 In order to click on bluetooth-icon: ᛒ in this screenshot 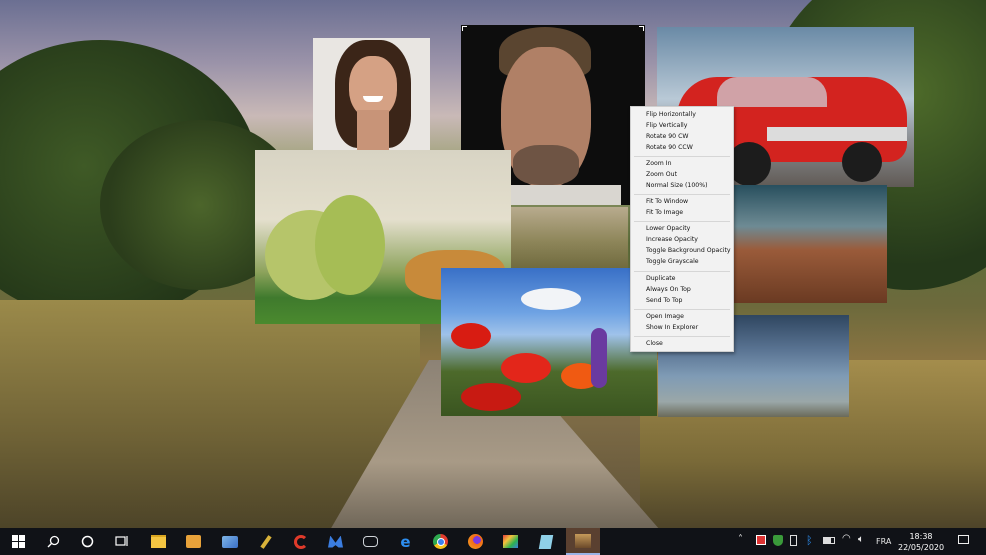, I will do `click(809, 540)`.